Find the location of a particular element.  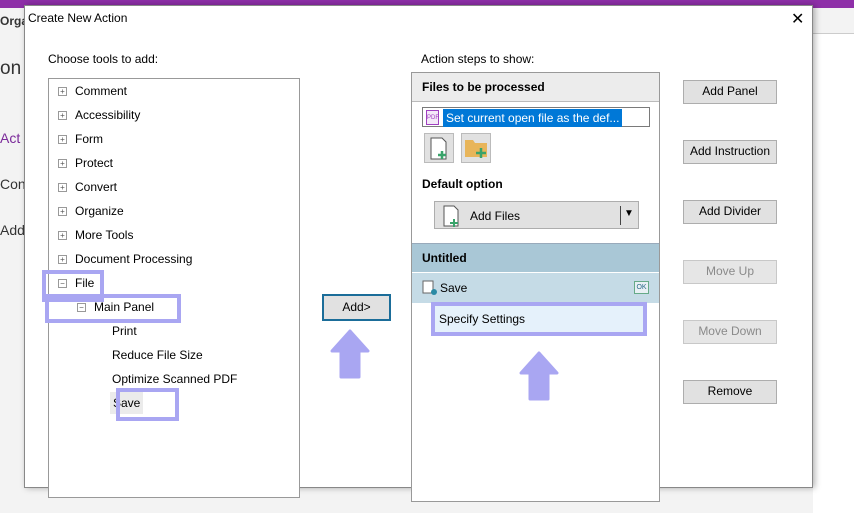

tree-label: Organize is located at coordinates (99, 211).